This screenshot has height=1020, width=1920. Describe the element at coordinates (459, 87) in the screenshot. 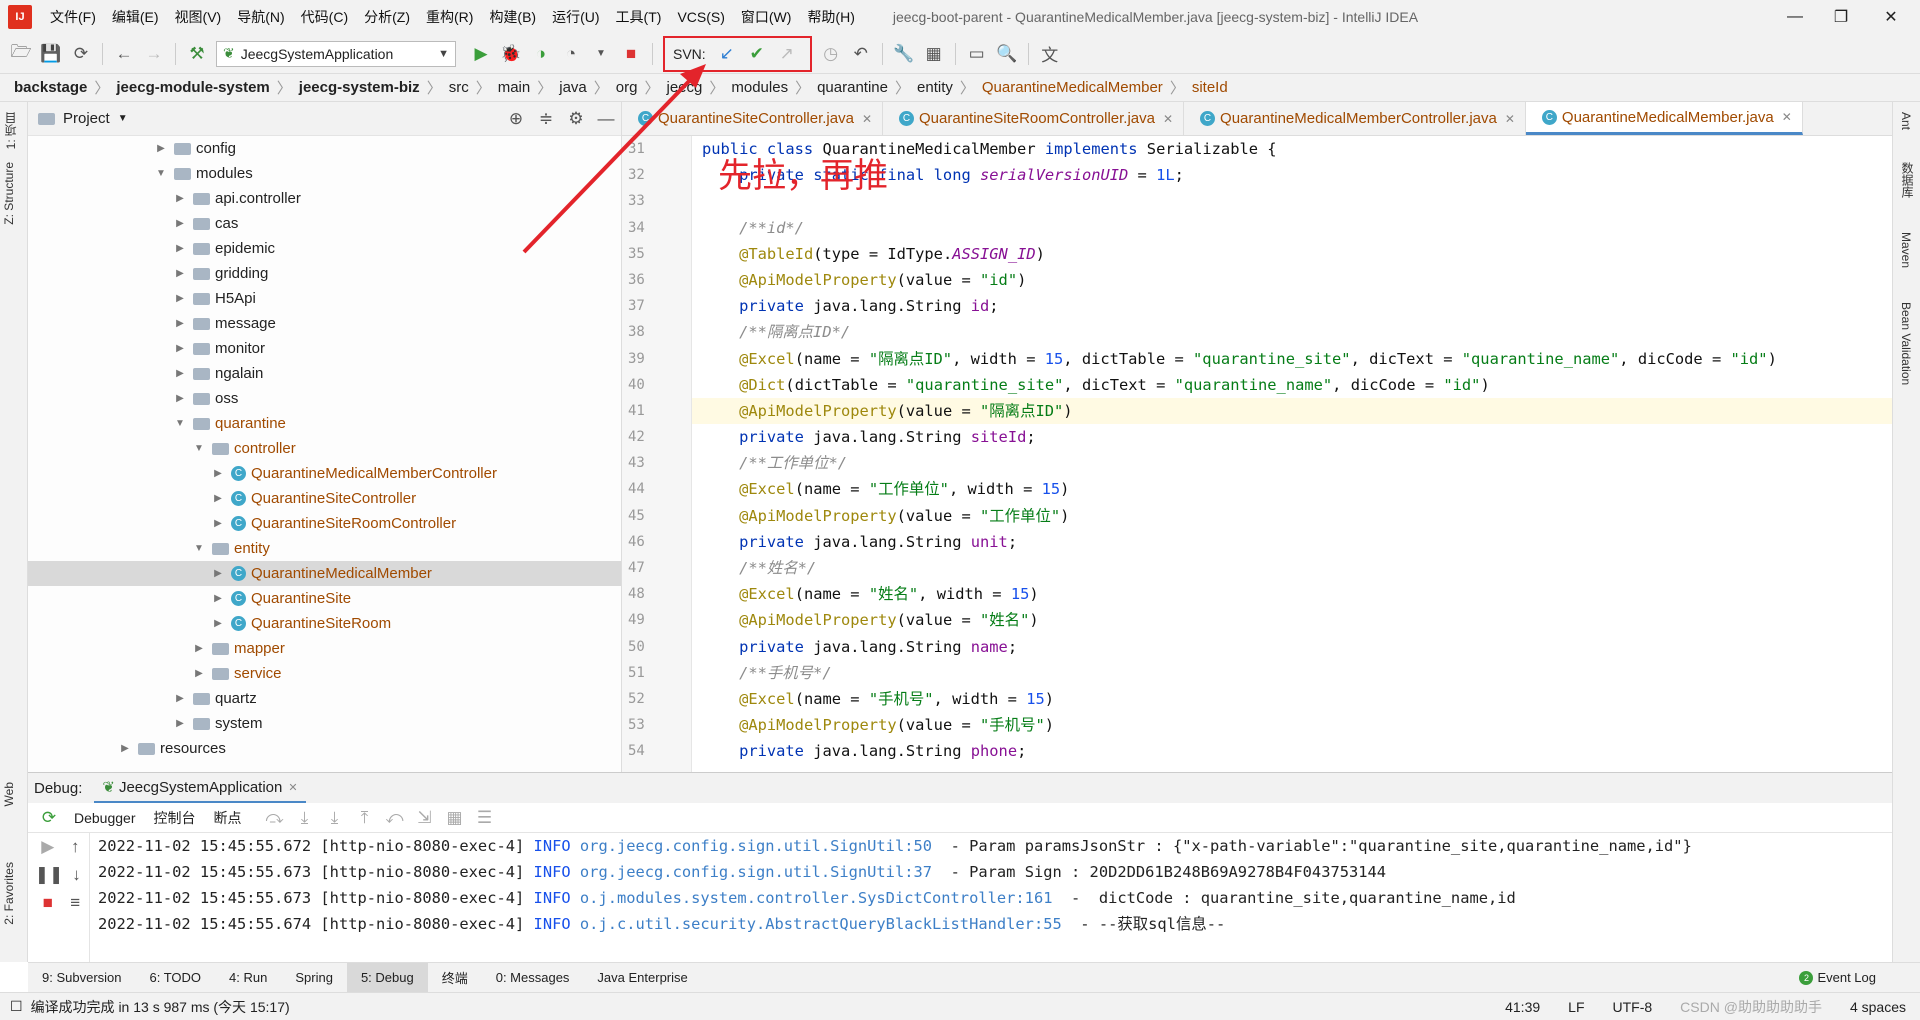

I see `breadcrumb-item: src` at that location.